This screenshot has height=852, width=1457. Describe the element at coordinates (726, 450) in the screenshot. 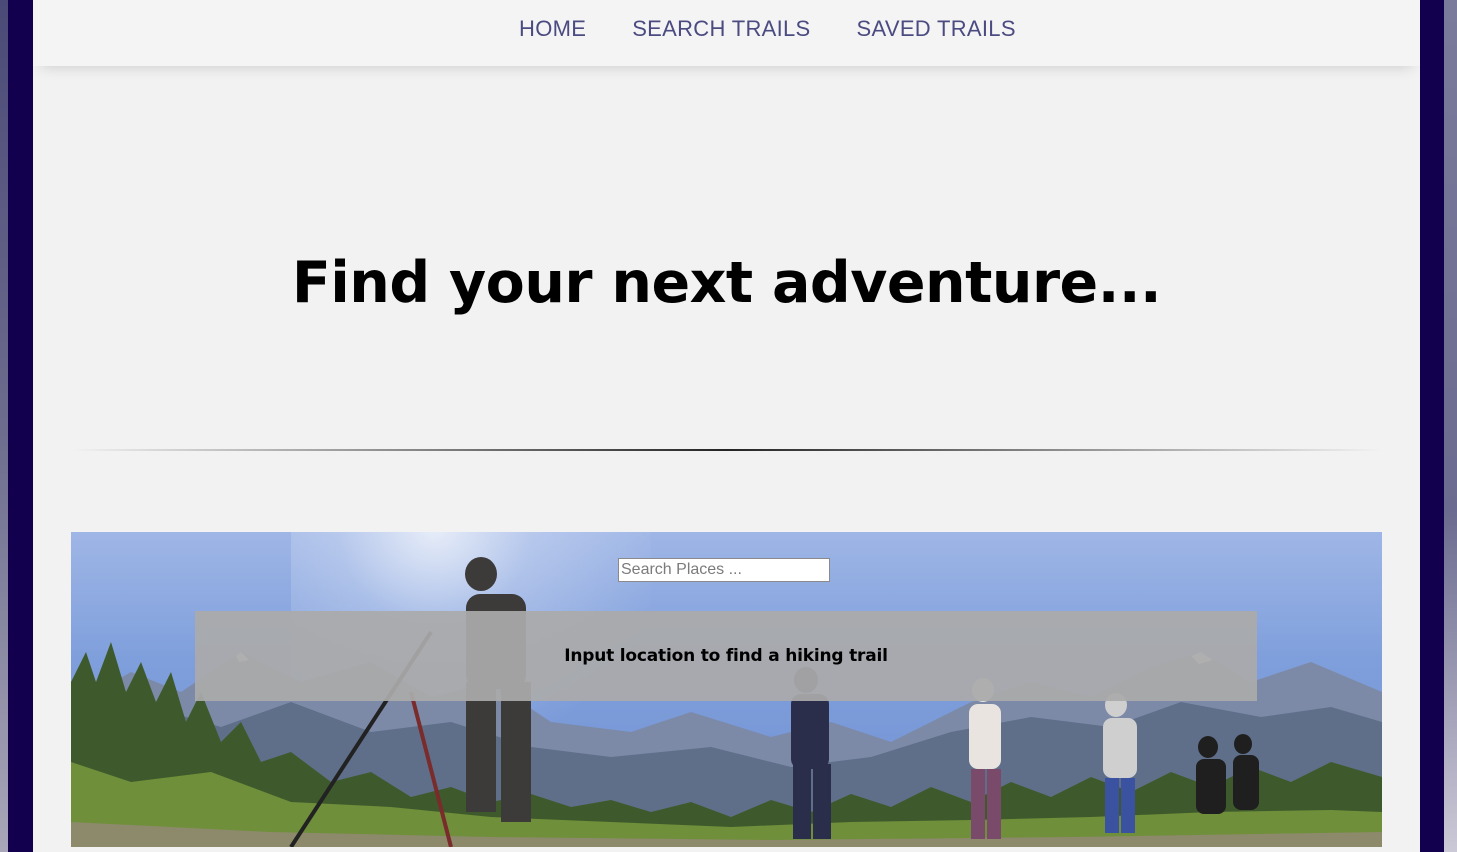

I see `section-divider` at that location.